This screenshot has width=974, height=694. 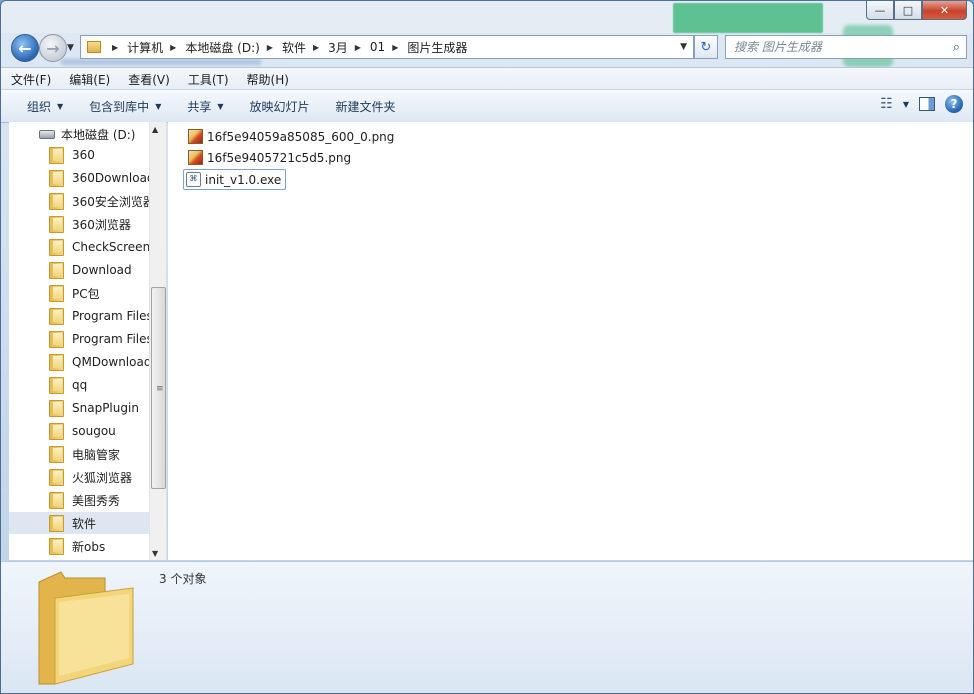 What do you see at coordinates (161, 62) in the screenshot?
I see `background-text-blur` at bounding box center [161, 62].